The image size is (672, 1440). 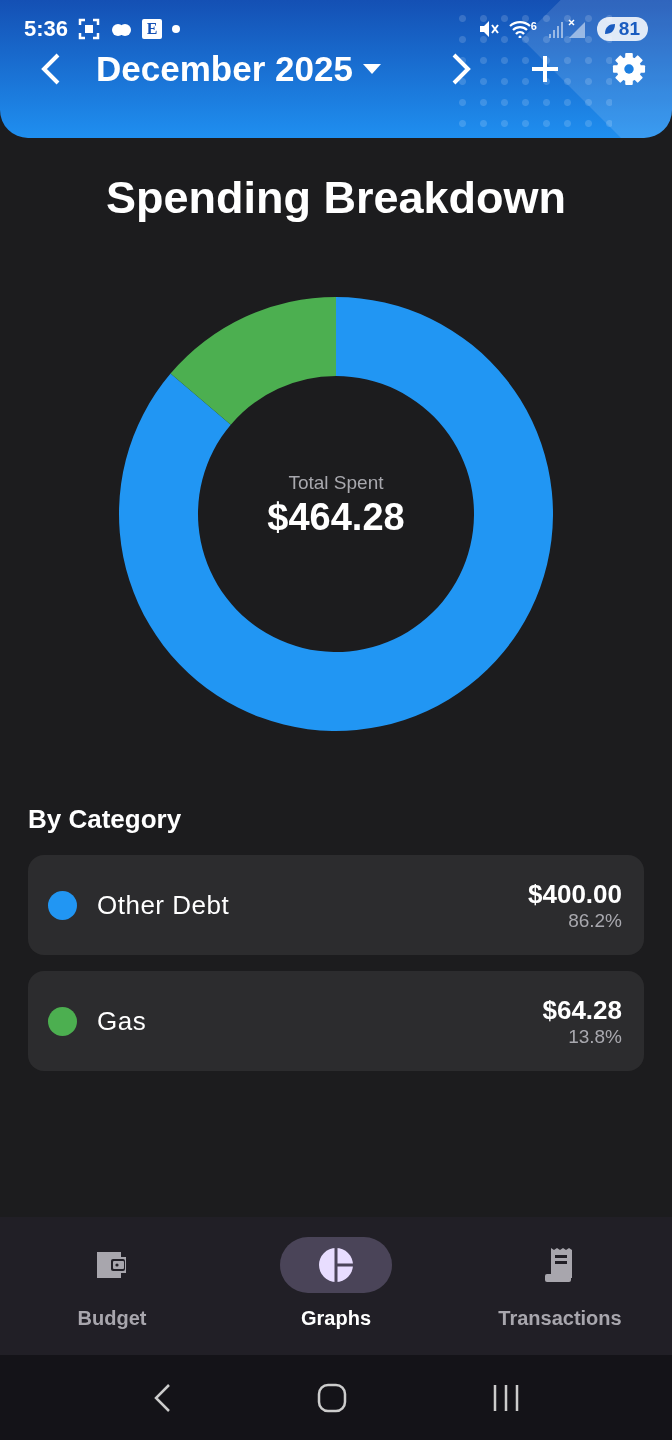 What do you see at coordinates (336, 1265) in the screenshot?
I see `pie-chart-icon` at bounding box center [336, 1265].